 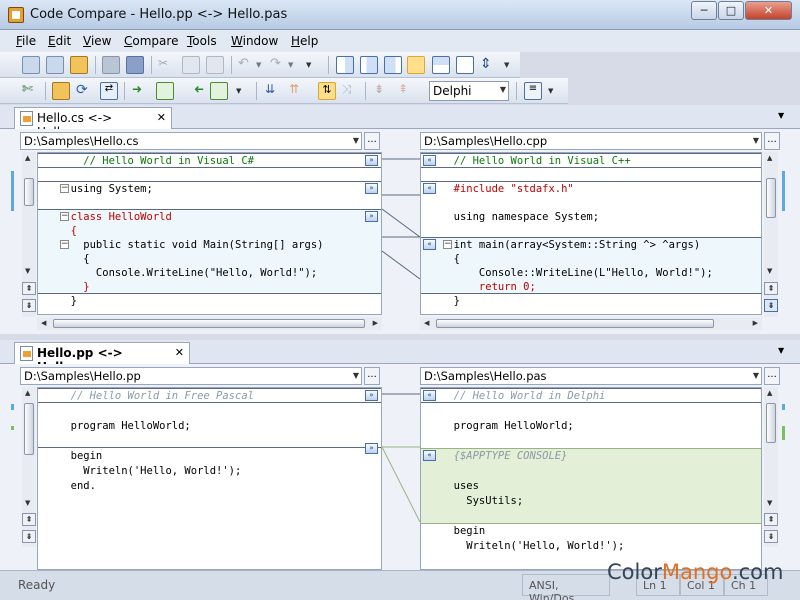 What do you see at coordinates (191, 376) in the screenshot?
I see `left-path-field: D:\Samples\Hello.pp ▼` at bounding box center [191, 376].